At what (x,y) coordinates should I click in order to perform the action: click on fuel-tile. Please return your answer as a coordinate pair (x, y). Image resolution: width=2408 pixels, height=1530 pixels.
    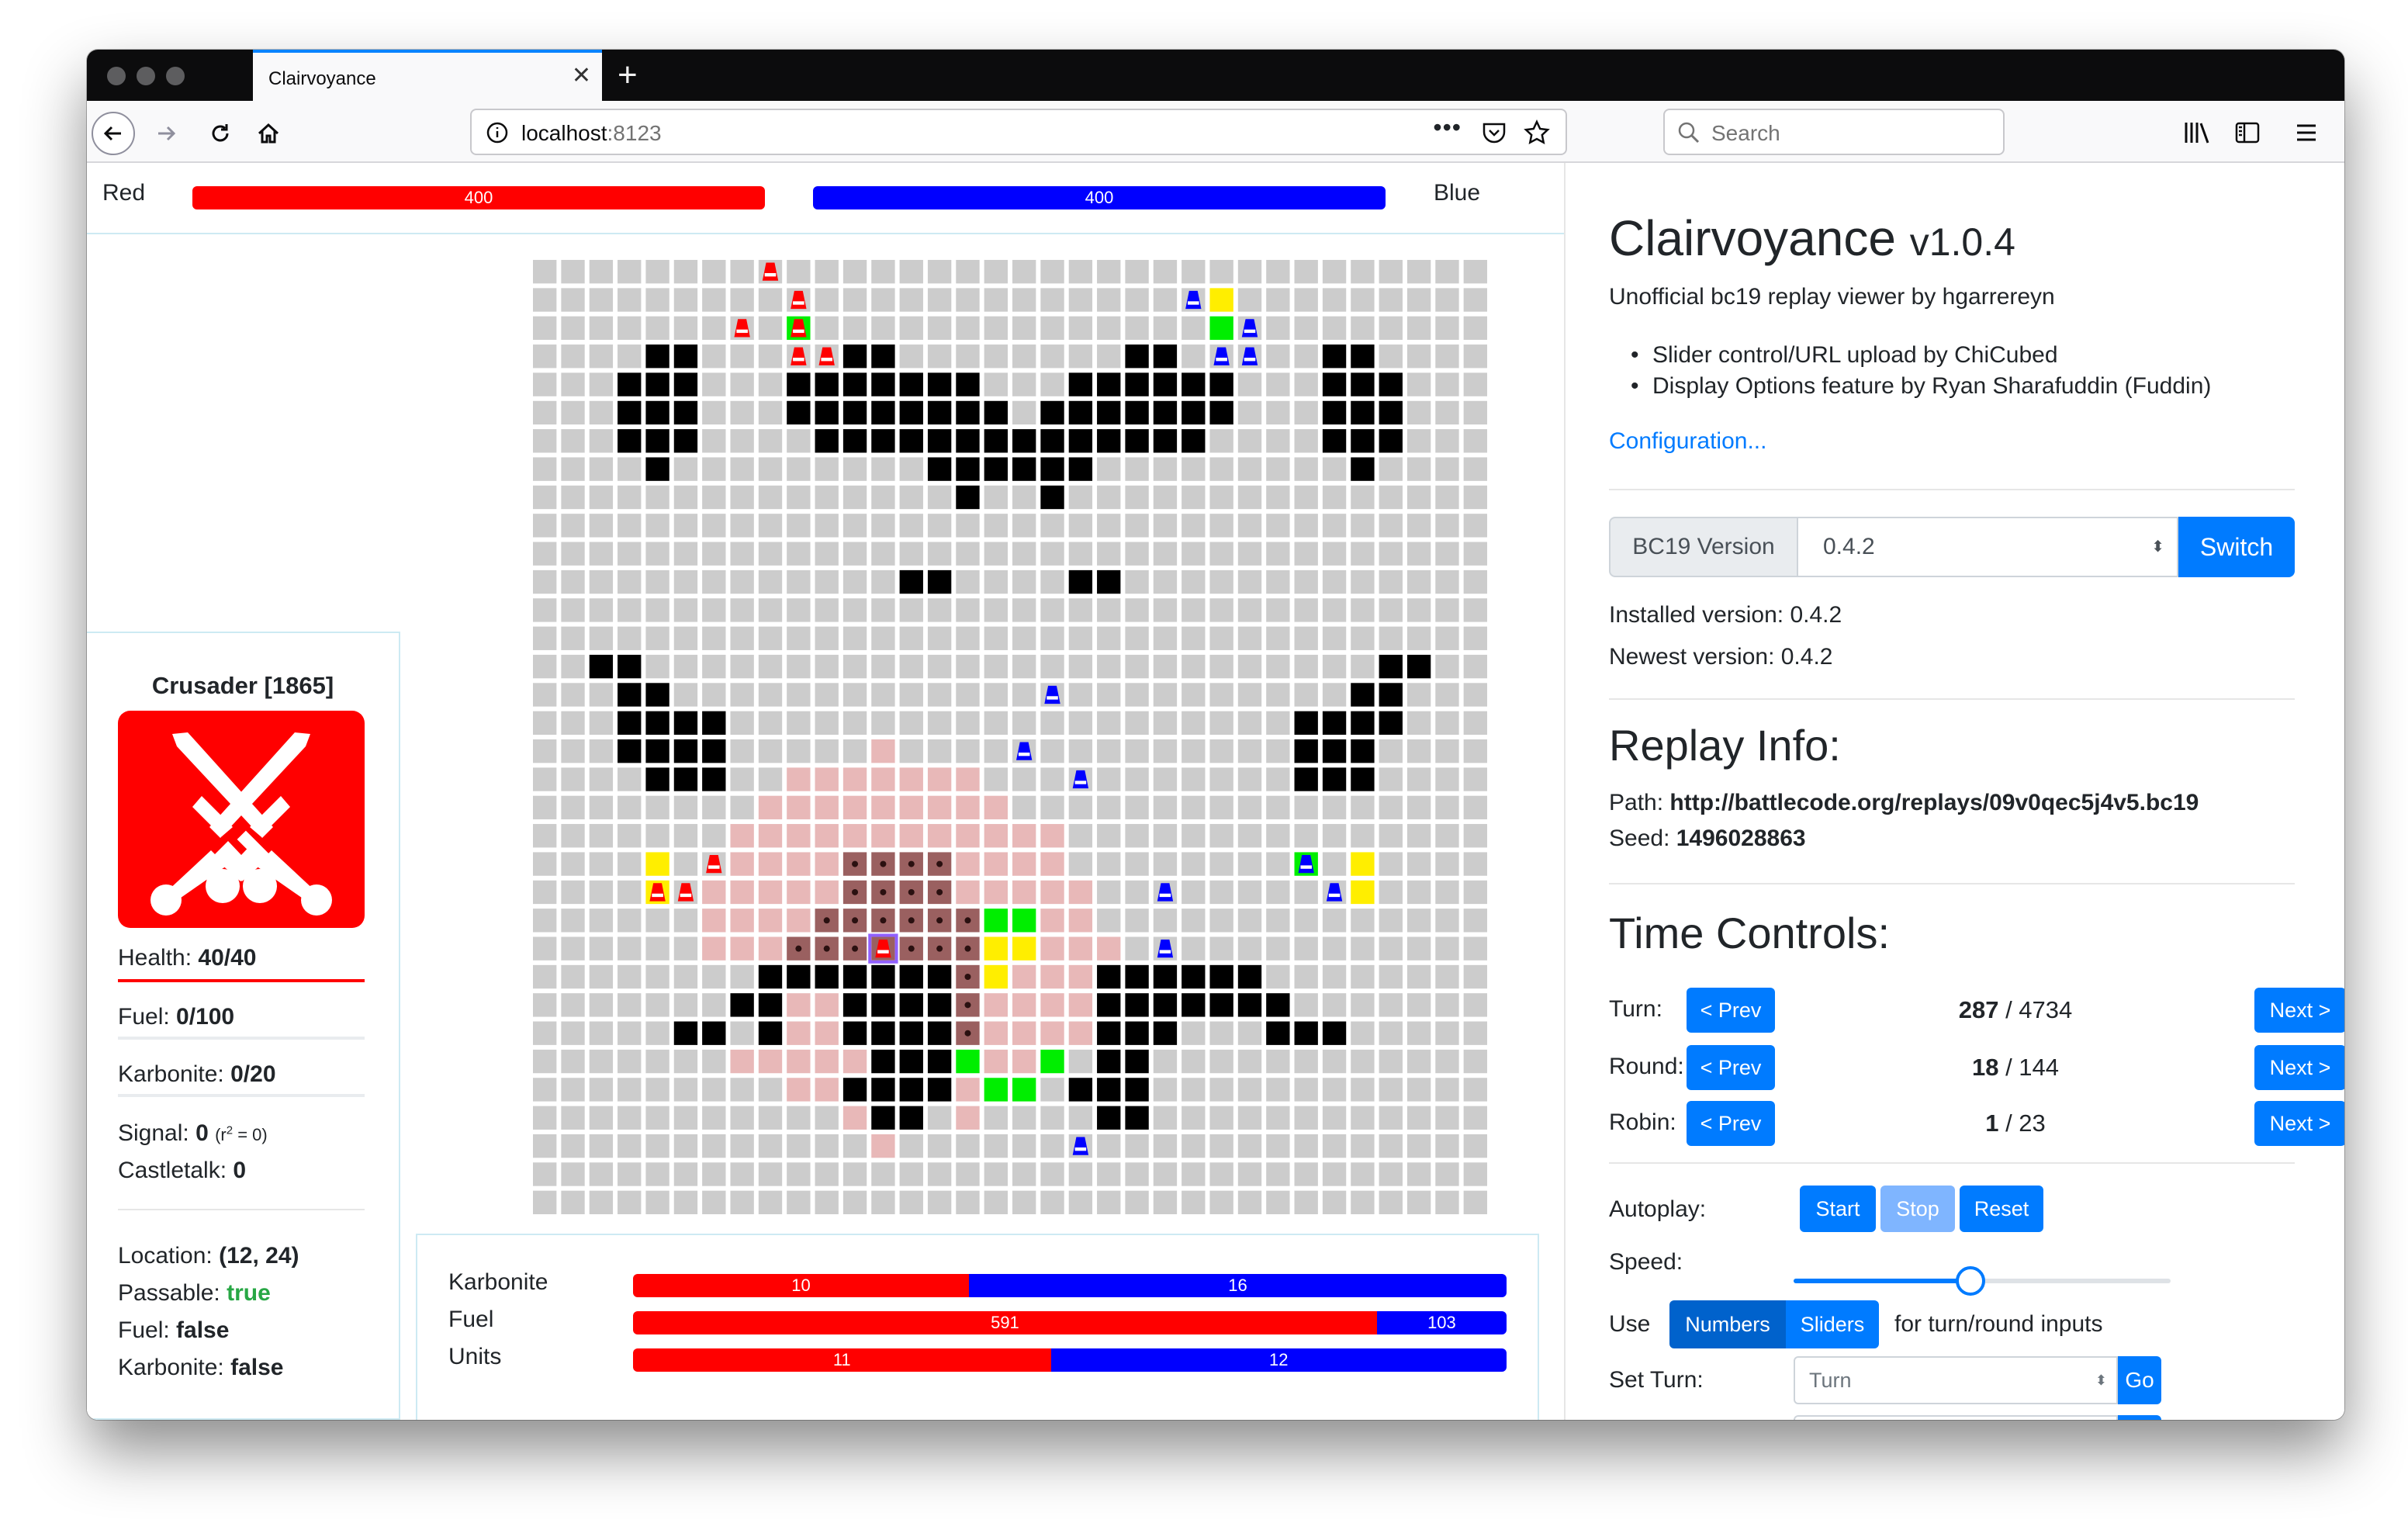
    Looking at the image, I should click on (657, 864).